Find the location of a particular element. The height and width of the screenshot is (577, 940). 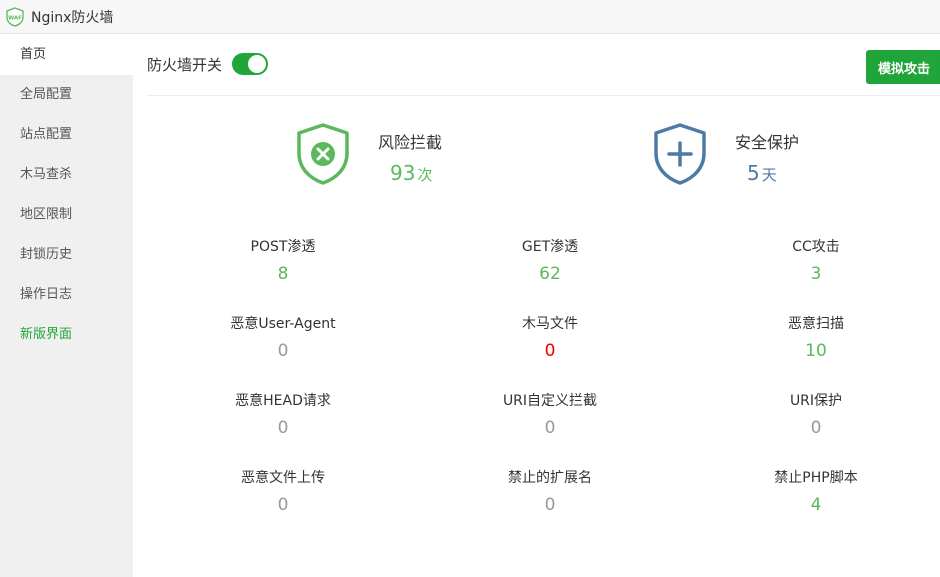

stat-uri-custom-block: URI自定义拦截 0 is located at coordinates (550, 415).